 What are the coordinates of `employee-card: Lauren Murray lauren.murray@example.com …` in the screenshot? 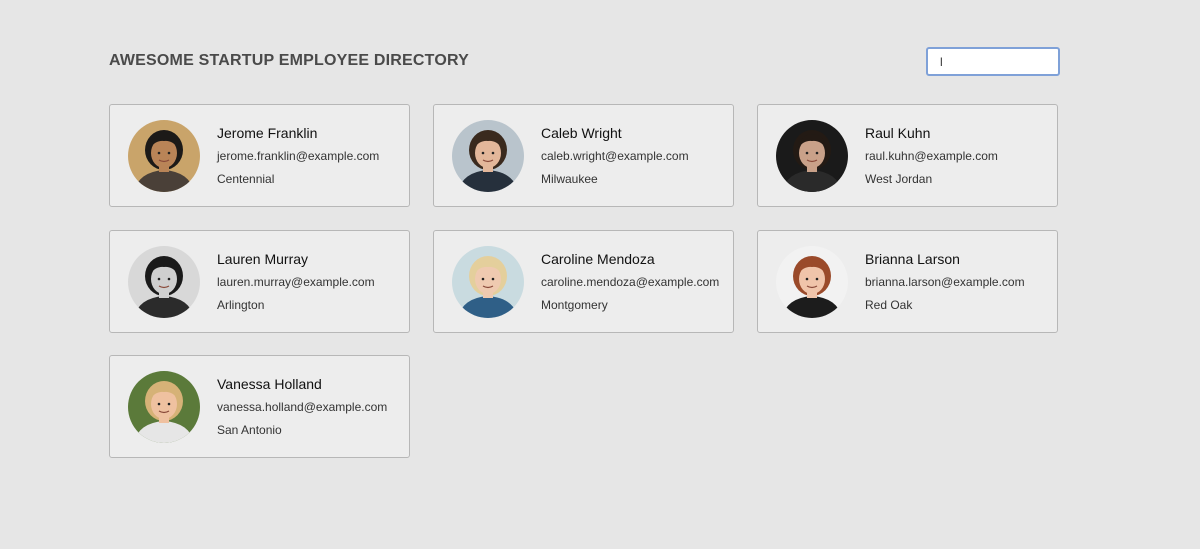 It's located at (259, 281).